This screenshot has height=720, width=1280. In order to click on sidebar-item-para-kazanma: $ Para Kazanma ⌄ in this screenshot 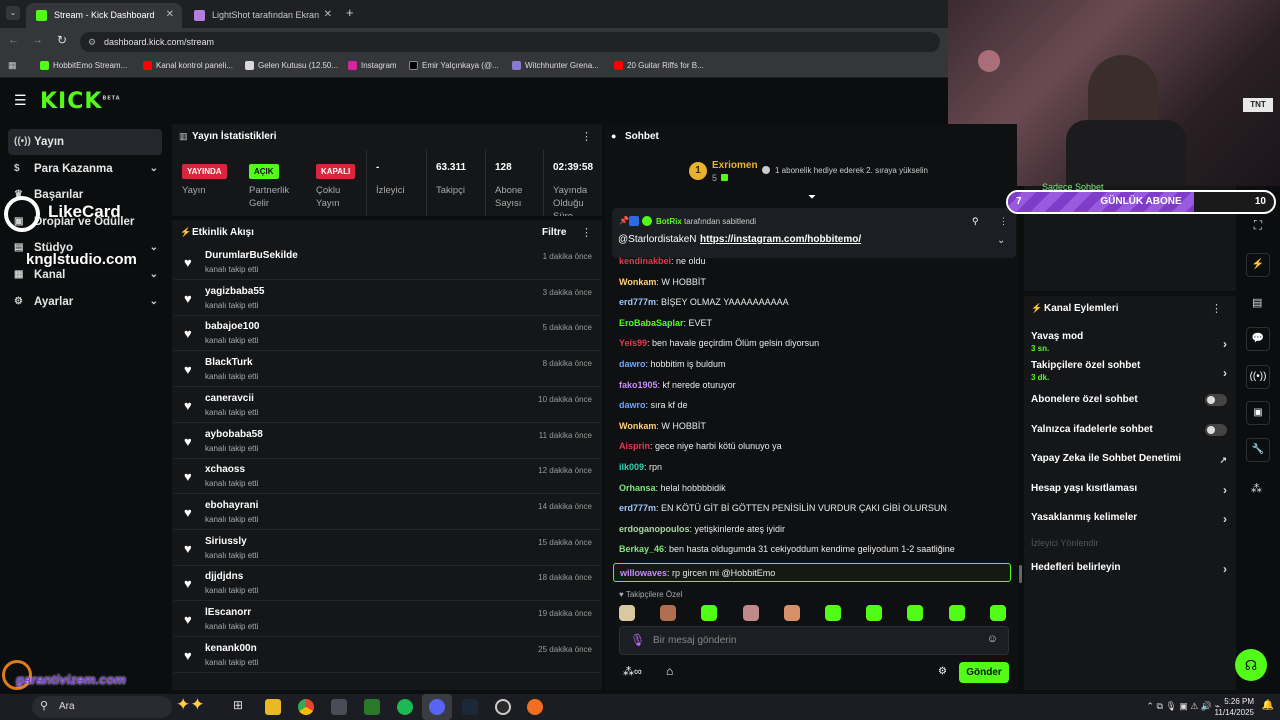, I will do `click(85, 169)`.